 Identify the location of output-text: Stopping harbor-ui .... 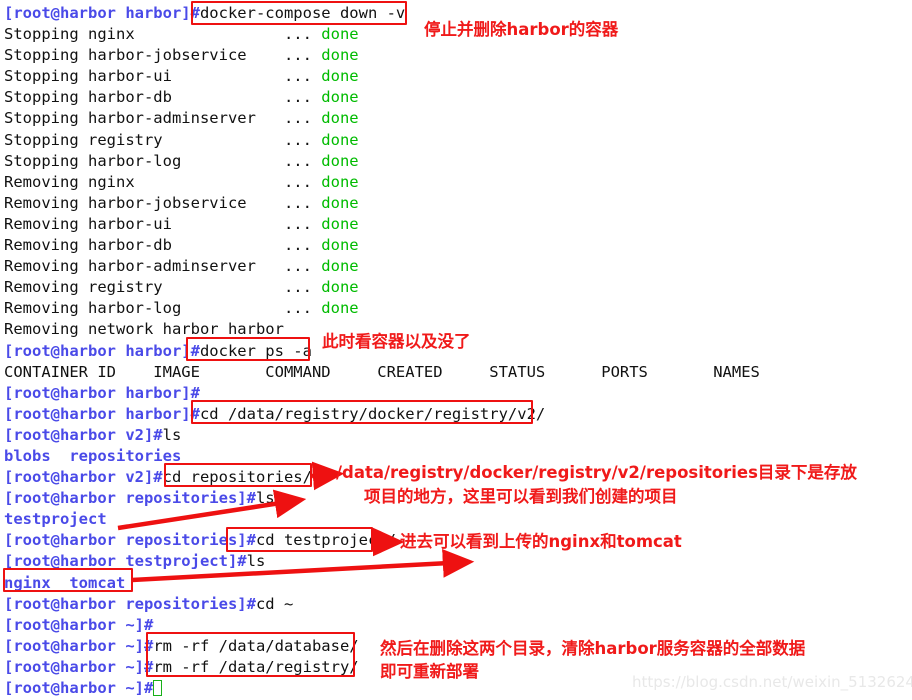
(163, 76).